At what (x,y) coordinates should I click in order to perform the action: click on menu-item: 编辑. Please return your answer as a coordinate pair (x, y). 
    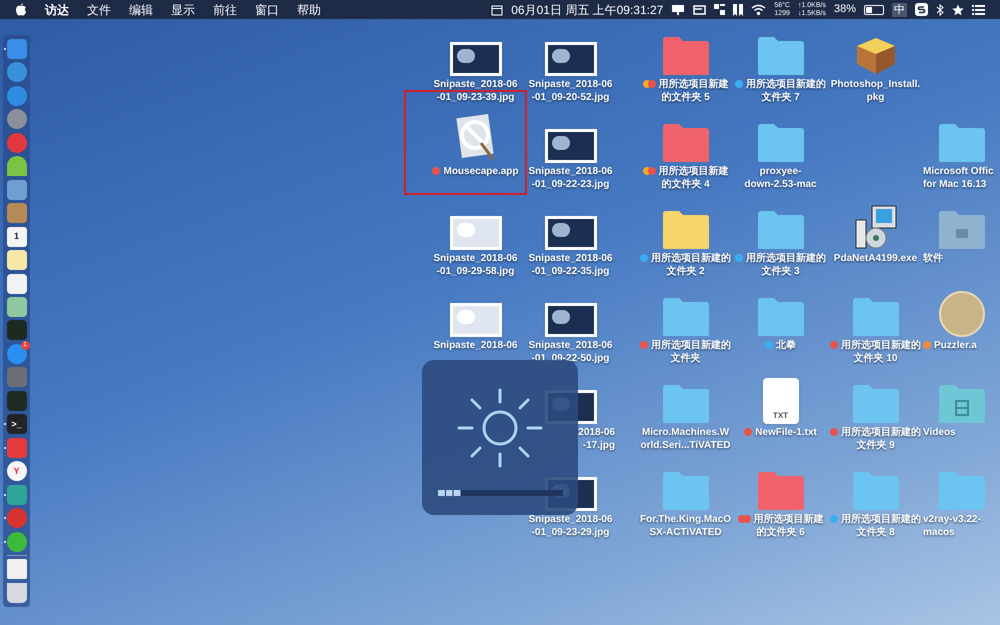
    Looking at the image, I should click on (141, 9).